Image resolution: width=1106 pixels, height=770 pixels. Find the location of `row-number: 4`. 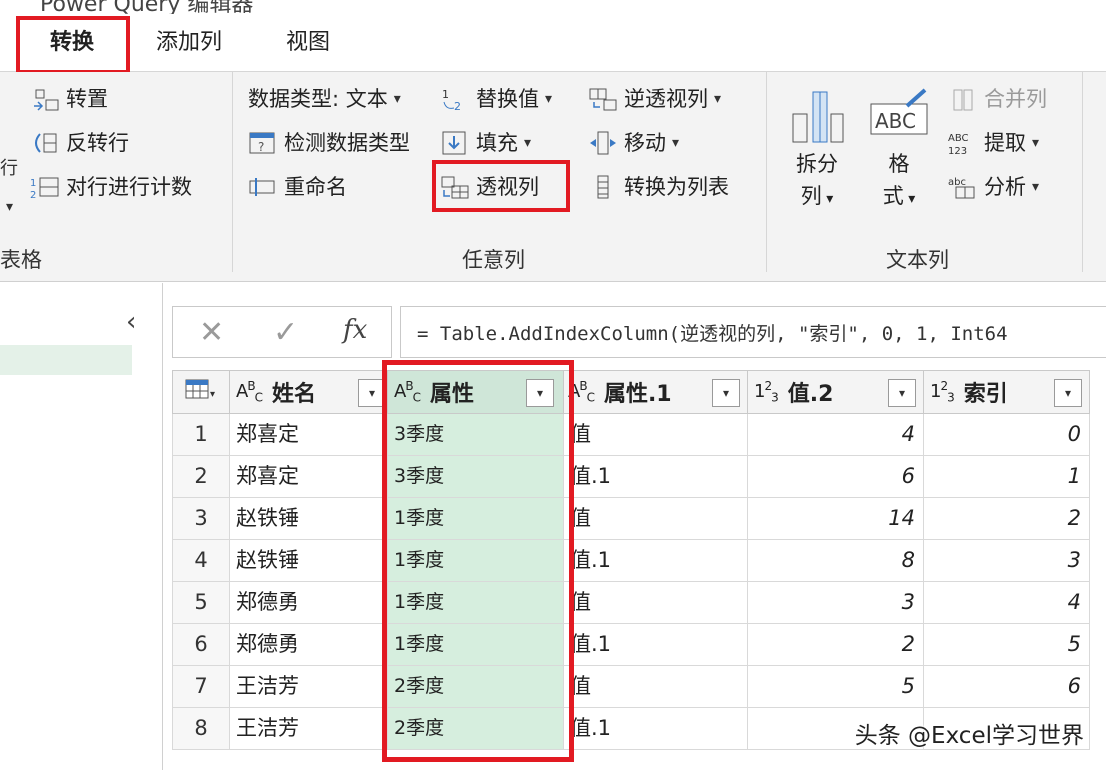

row-number: 4 is located at coordinates (201, 561).